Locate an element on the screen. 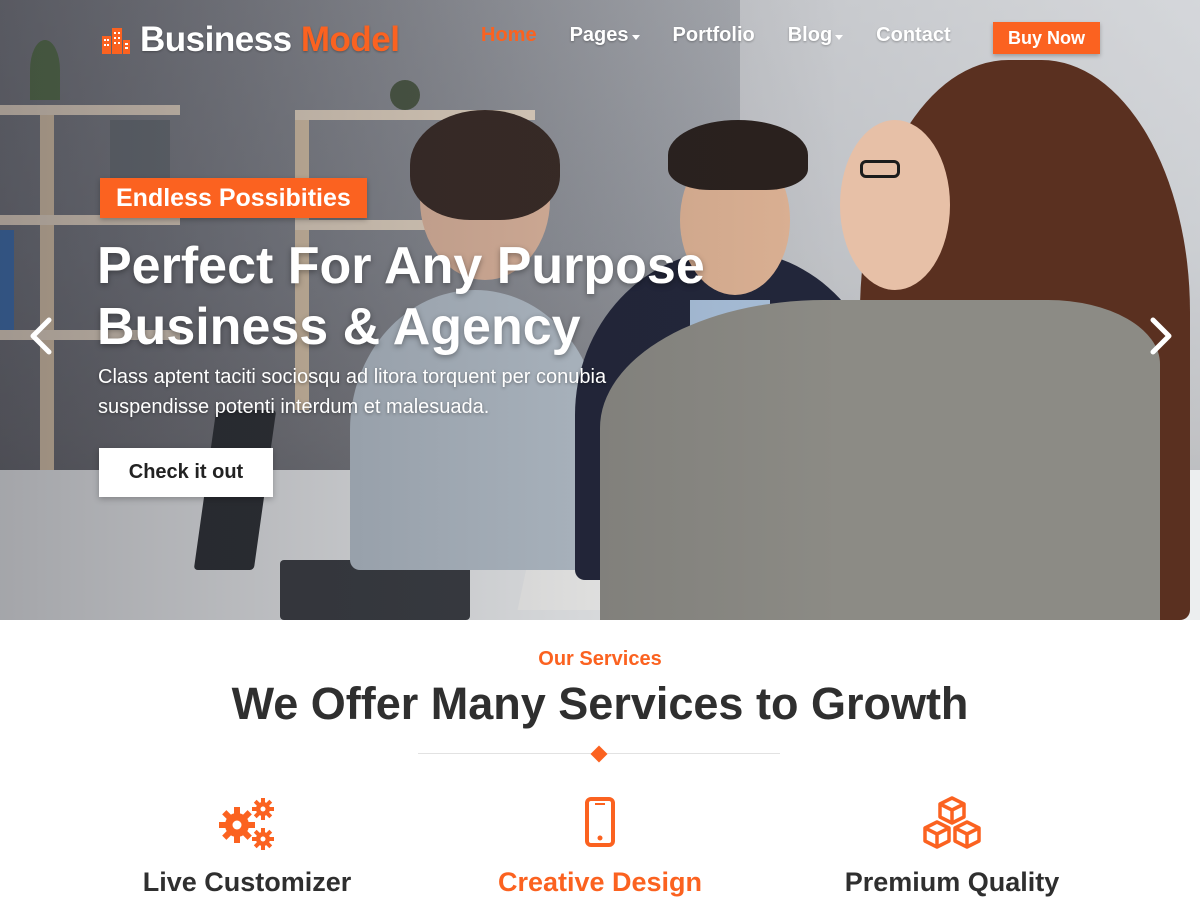 This screenshot has width=1200, height=900. chevron-right-icon is located at coordinates (1160, 336).